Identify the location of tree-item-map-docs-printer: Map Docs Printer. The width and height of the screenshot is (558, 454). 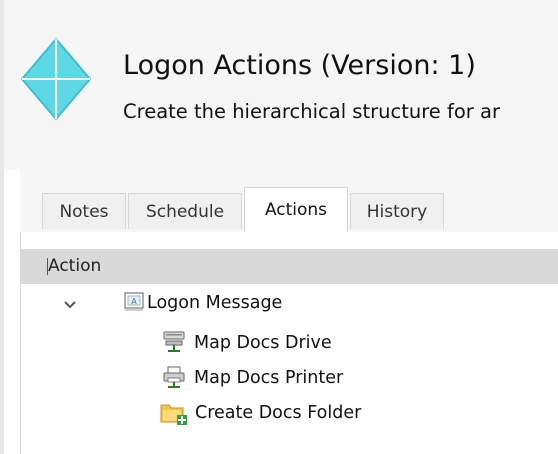
(268, 378).